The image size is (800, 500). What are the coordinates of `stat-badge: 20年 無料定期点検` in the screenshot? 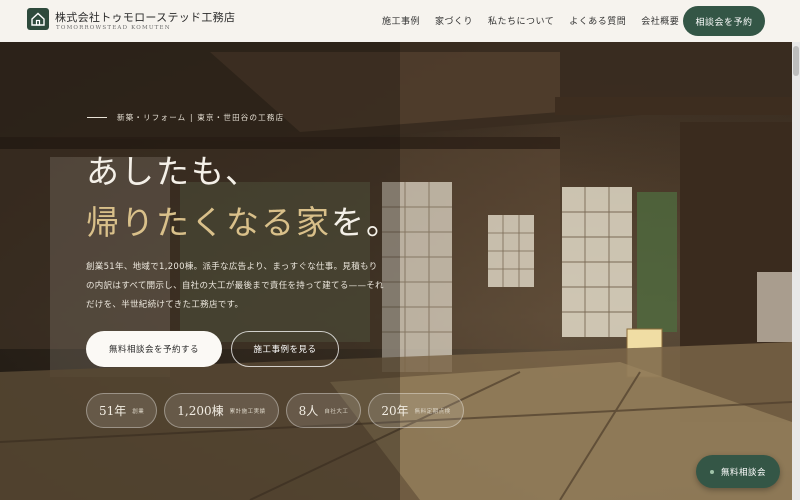 It's located at (416, 410).